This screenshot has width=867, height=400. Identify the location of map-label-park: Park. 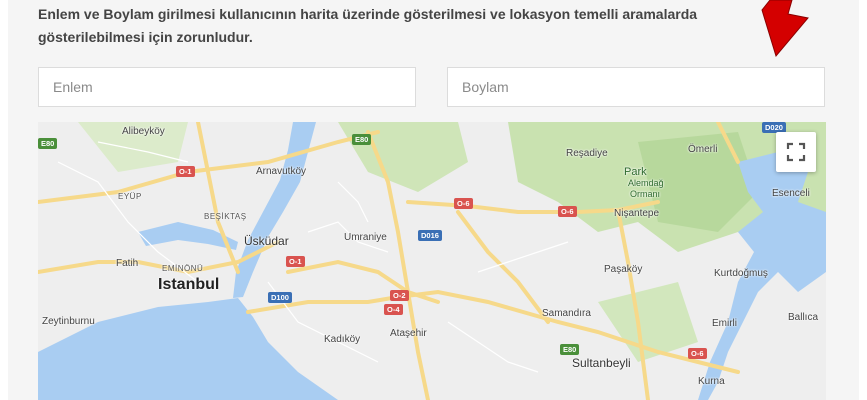
(635, 172).